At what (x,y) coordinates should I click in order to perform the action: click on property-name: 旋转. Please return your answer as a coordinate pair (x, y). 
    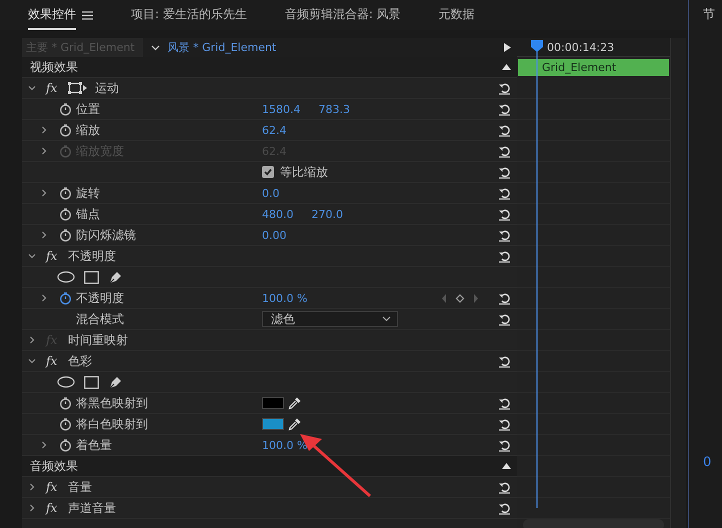
    Looking at the image, I should click on (88, 193).